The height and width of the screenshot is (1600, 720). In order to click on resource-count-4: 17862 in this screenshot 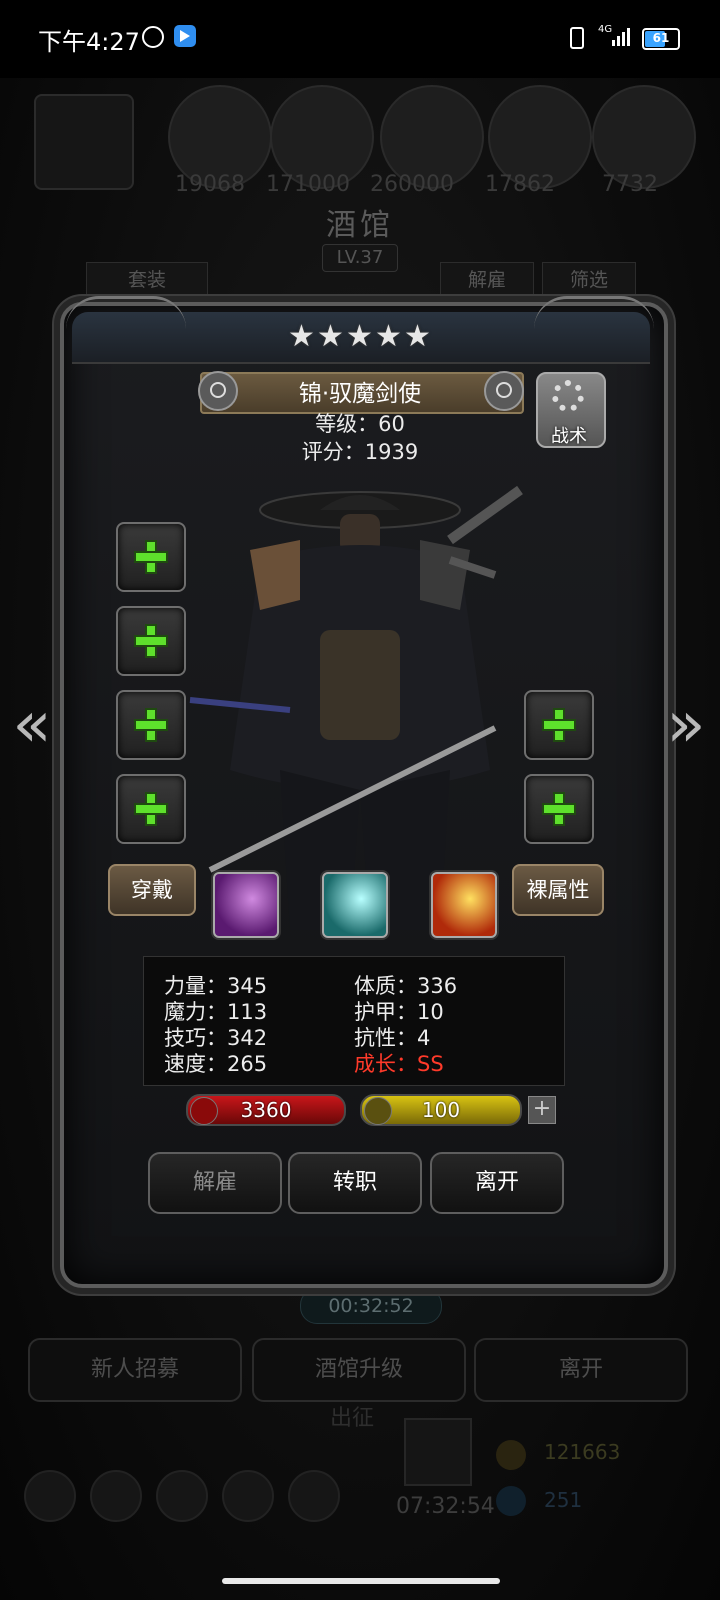, I will do `click(520, 184)`.